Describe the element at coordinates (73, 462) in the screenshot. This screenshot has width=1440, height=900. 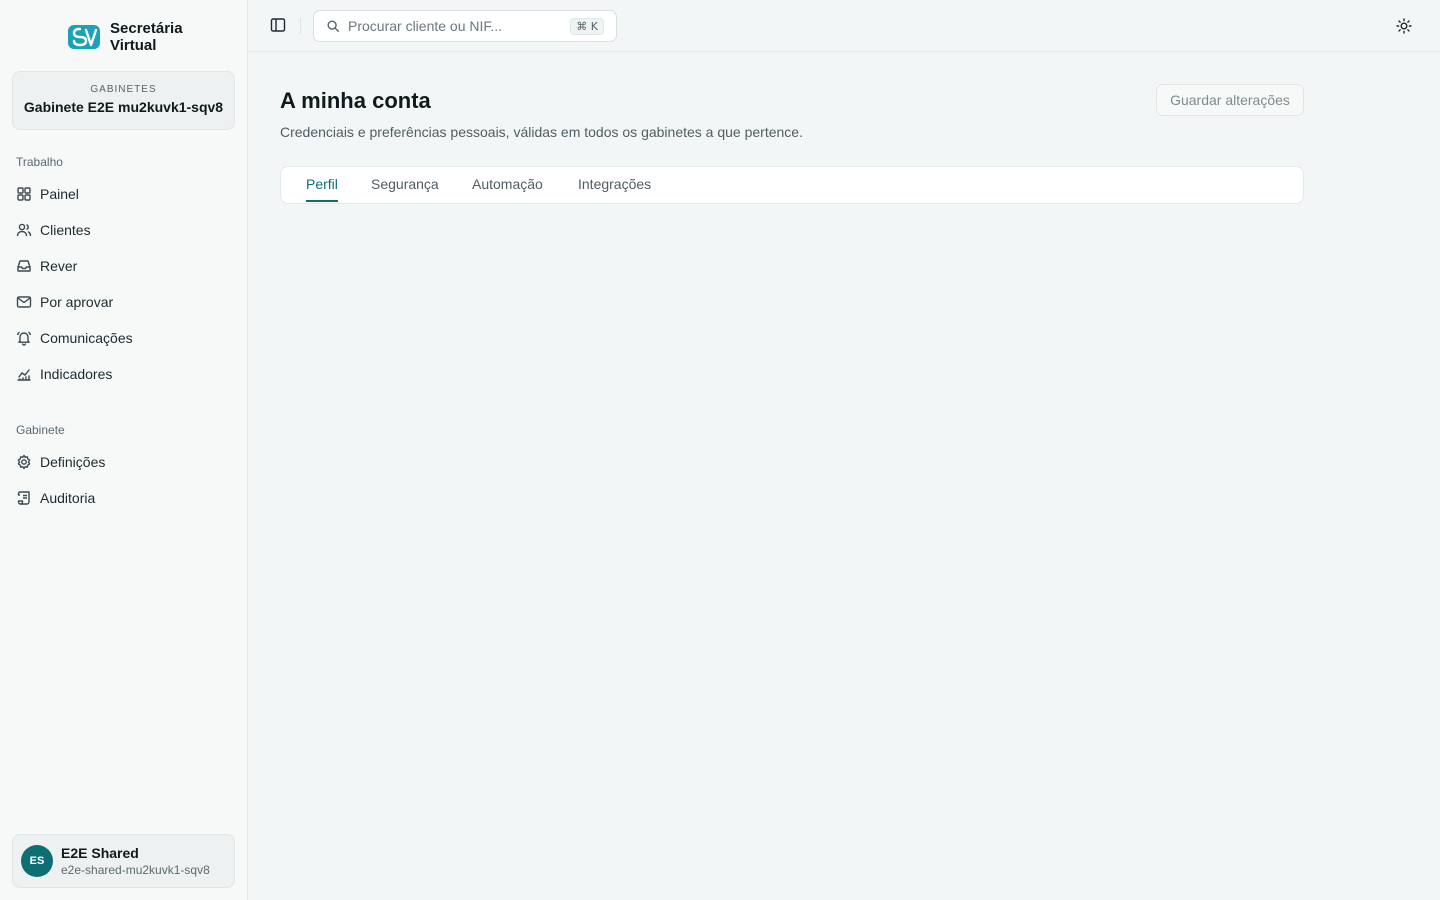
I see `sidebar-item-label: Definições` at that location.